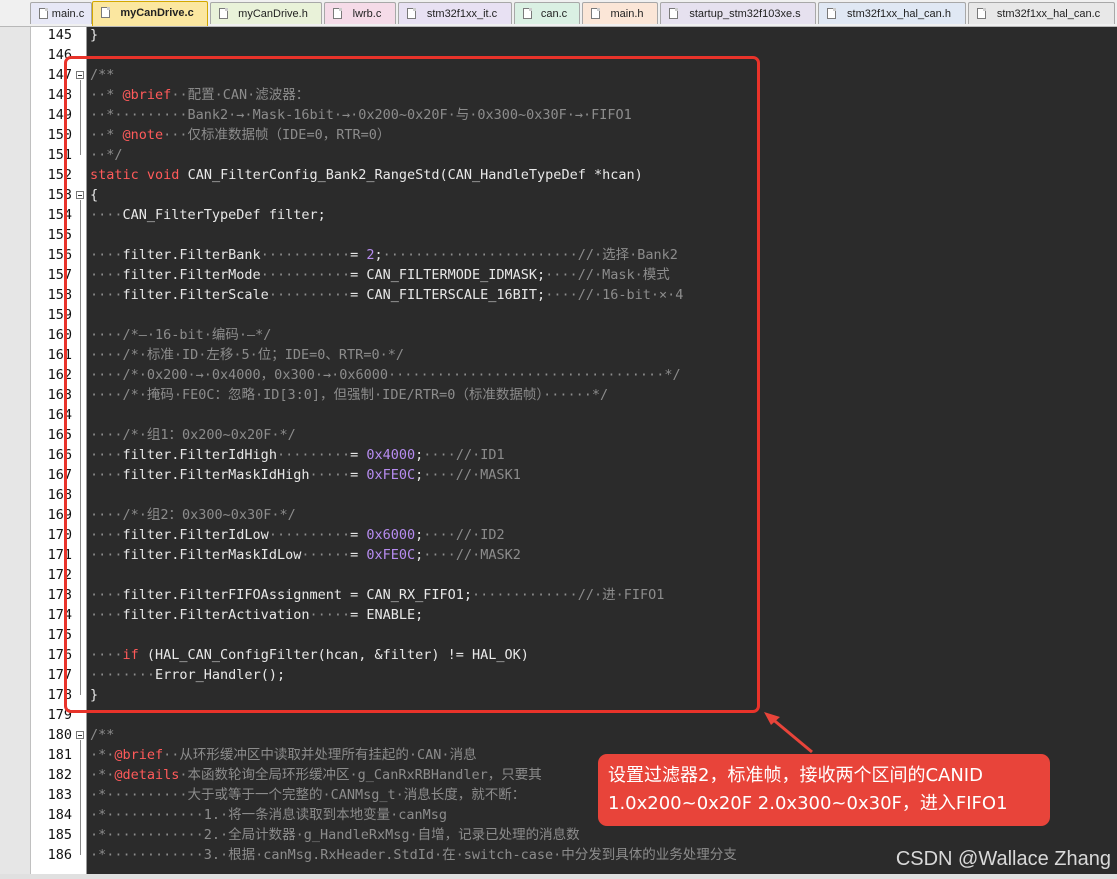  What do you see at coordinates (330, 475) in the screenshot?
I see `code-token: ·····` at bounding box center [330, 475].